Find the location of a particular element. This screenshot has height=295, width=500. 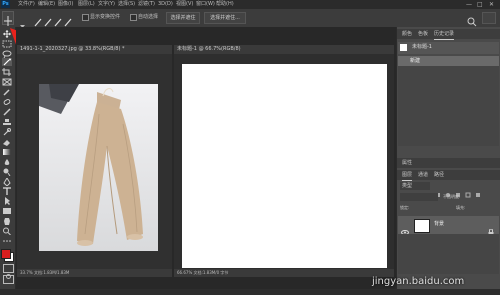

options-bar is located at coordinates (250, 18).